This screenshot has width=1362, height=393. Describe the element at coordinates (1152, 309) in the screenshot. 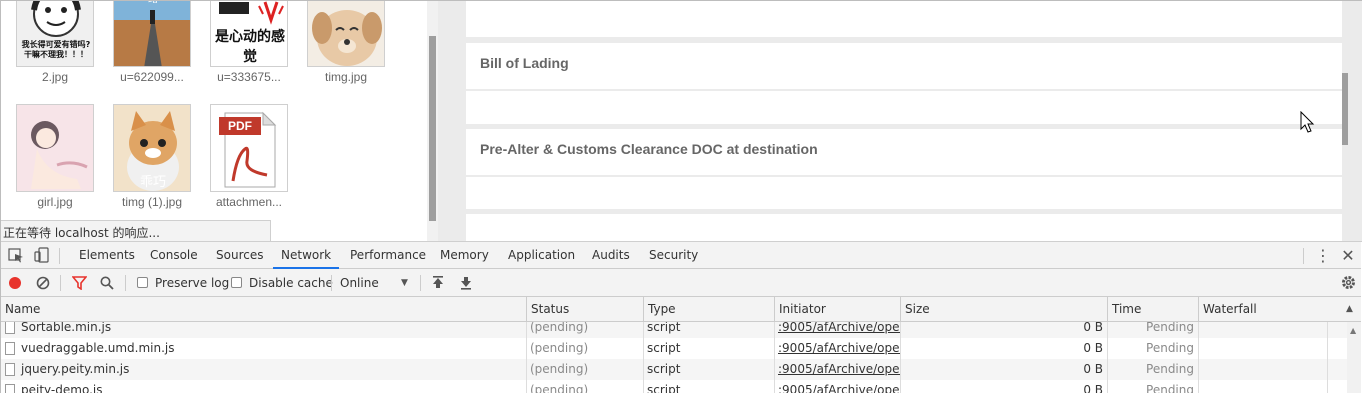

I see `column-header-time: Time` at that location.